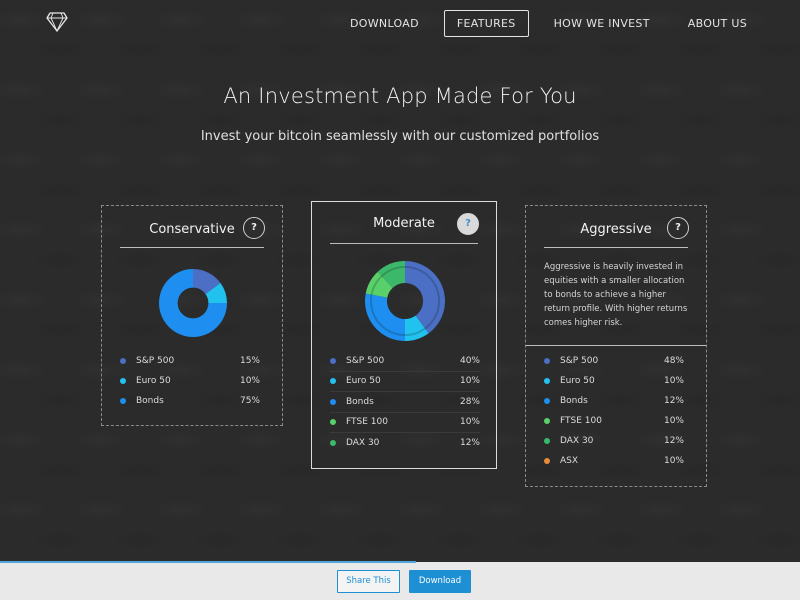 This screenshot has height=600, width=800. I want to click on legend-row: Bonds 12%, so click(614, 401).